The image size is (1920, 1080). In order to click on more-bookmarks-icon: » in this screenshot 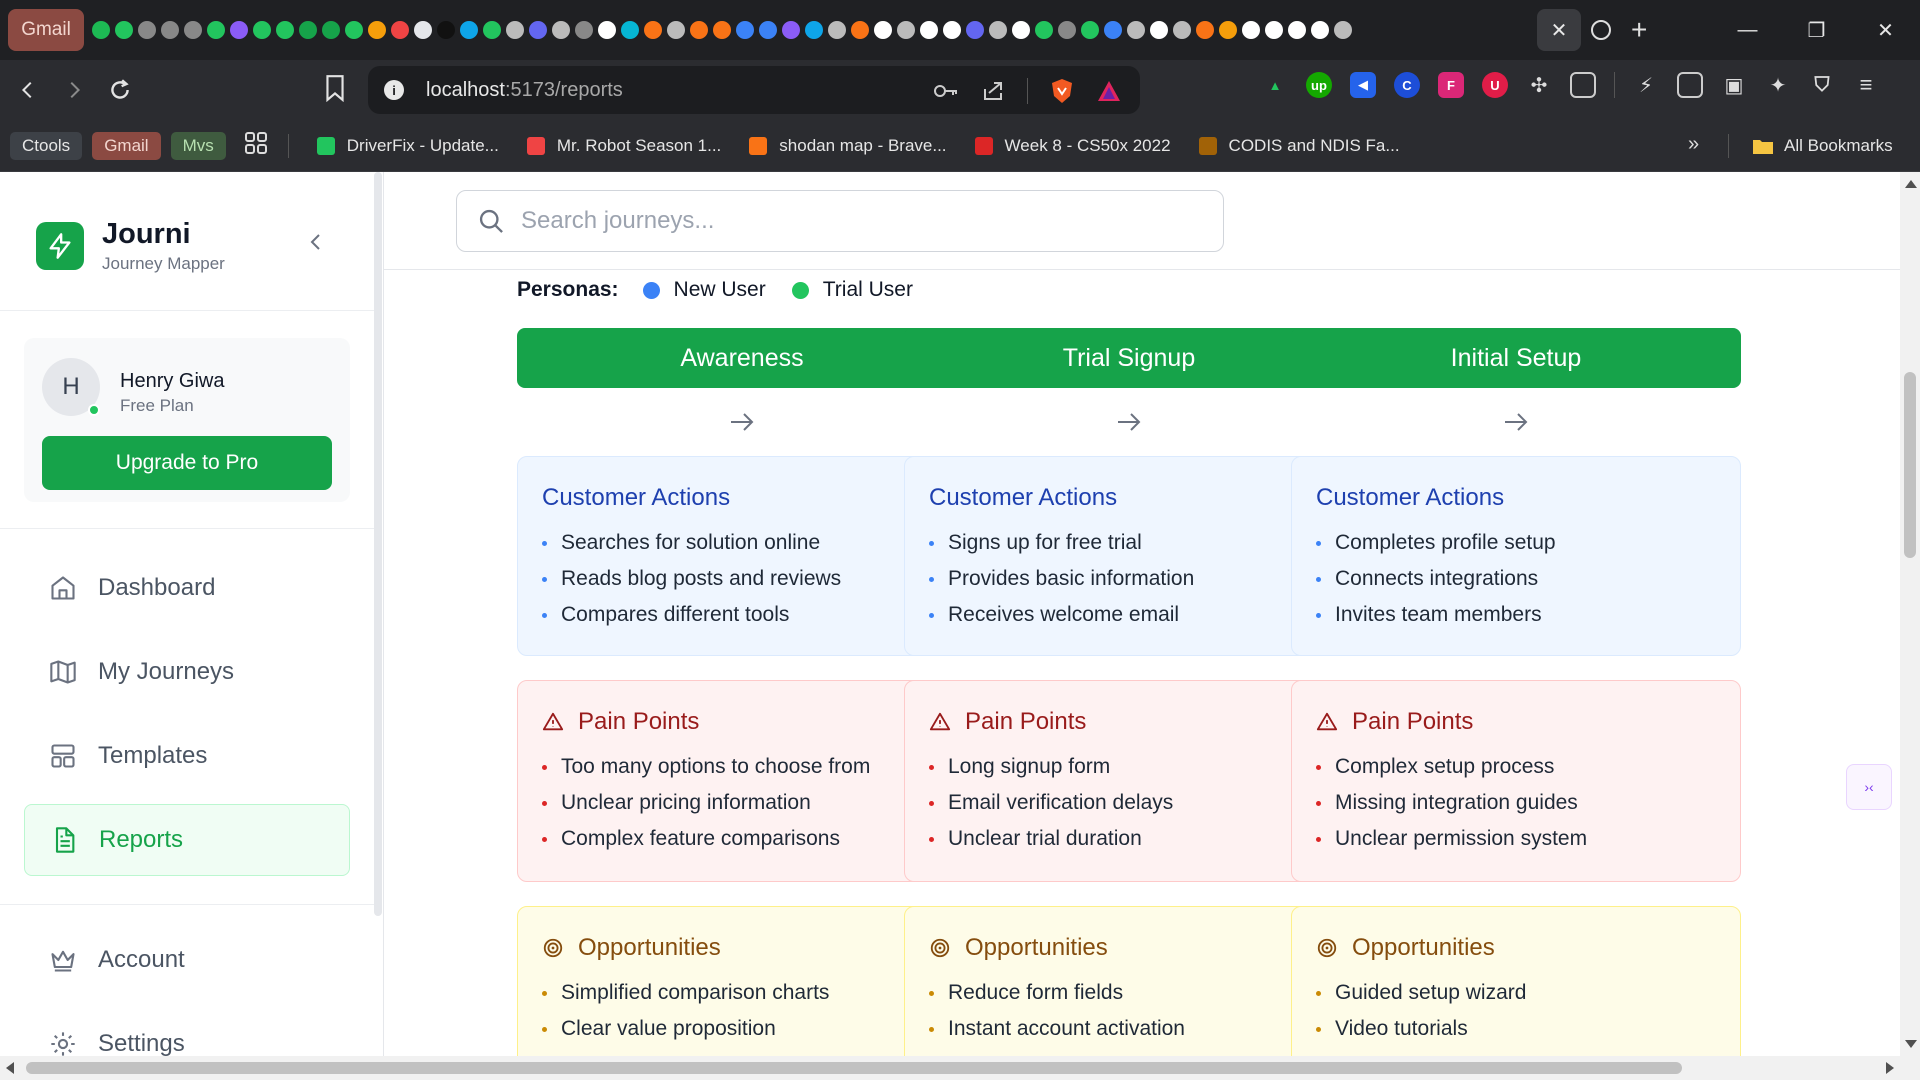, I will do `click(1693, 144)`.